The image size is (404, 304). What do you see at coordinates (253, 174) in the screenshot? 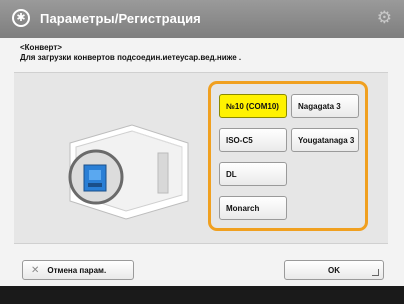
I see `envelope-option-dl: DL` at bounding box center [253, 174].